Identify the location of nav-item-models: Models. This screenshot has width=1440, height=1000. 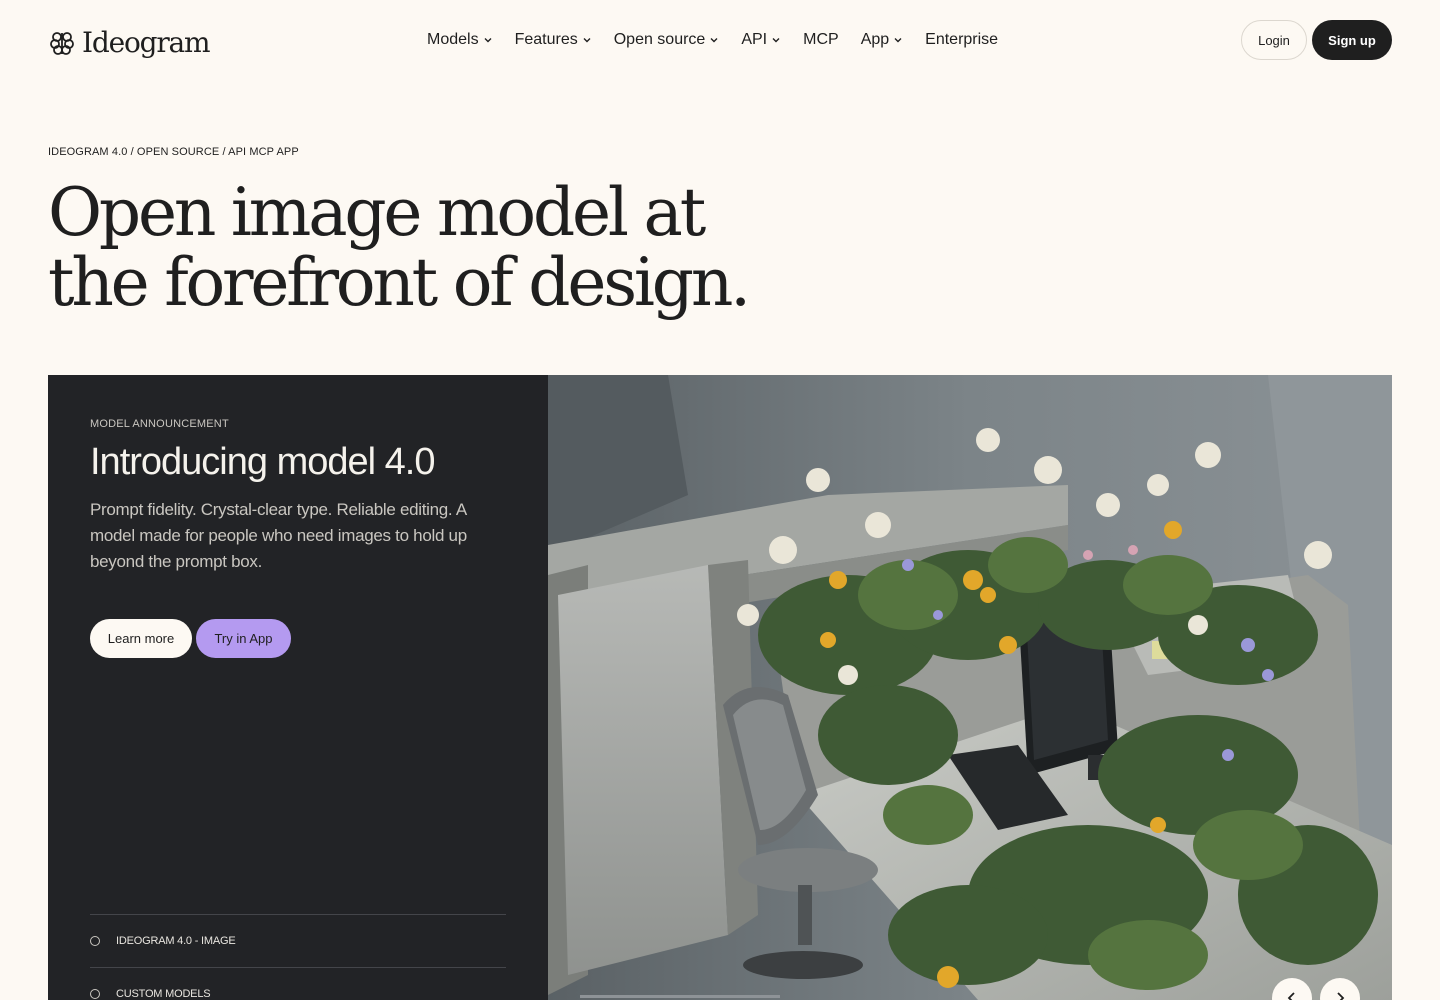
(460, 40).